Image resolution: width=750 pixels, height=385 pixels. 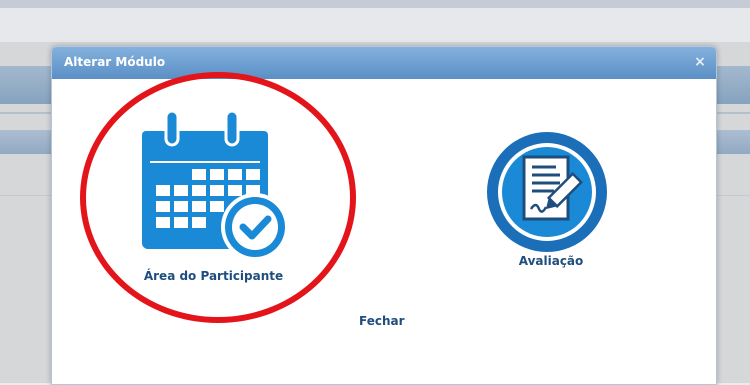 I want to click on app-top-bar, so click(x=375, y=4).